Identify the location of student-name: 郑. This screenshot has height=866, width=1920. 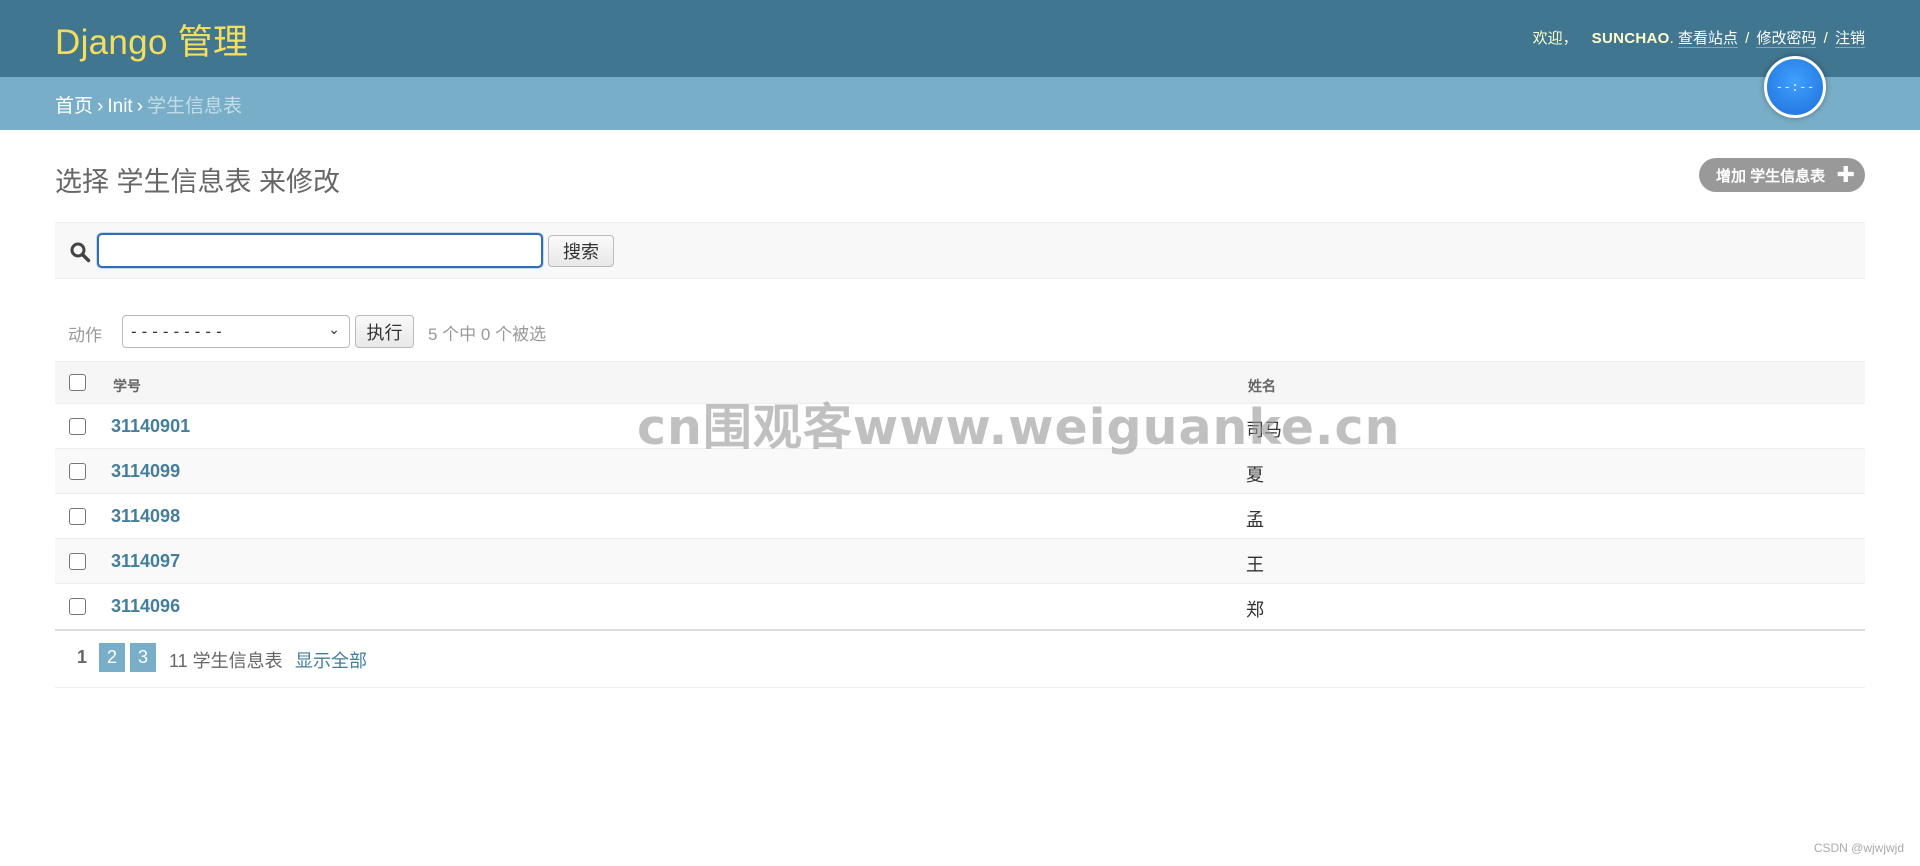
(1255, 610).